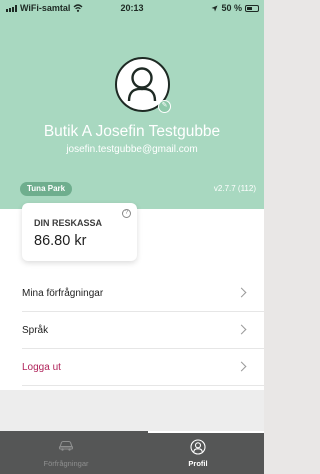 The width and height of the screenshot is (320, 474). I want to click on menu-item-label: Logga ut, so click(41, 367).